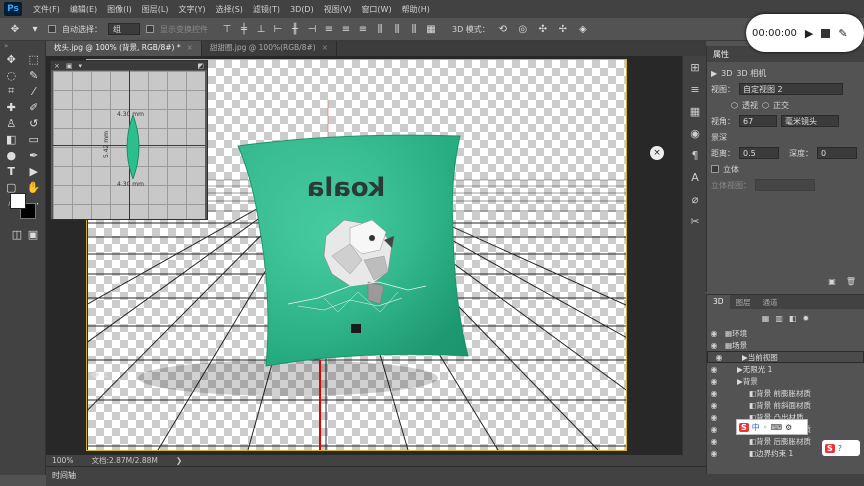 The height and width of the screenshot is (486, 864). What do you see at coordinates (695, 221) in the screenshot?
I see `tools-settings-icon: ✂` at bounding box center [695, 221].